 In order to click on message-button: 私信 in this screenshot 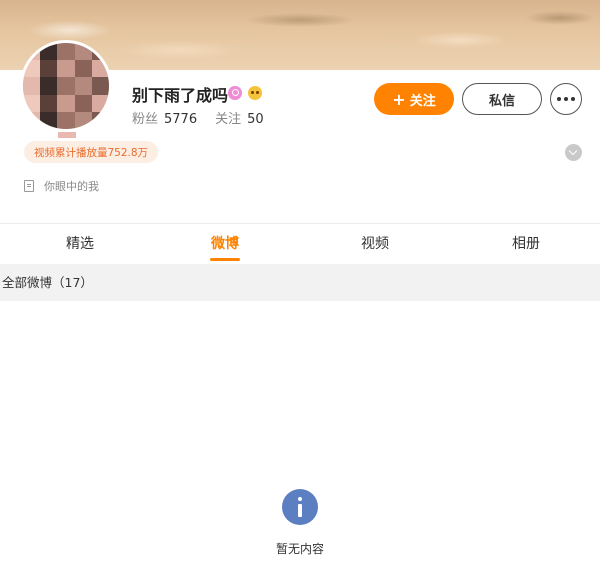, I will do `click(502, 99)`.